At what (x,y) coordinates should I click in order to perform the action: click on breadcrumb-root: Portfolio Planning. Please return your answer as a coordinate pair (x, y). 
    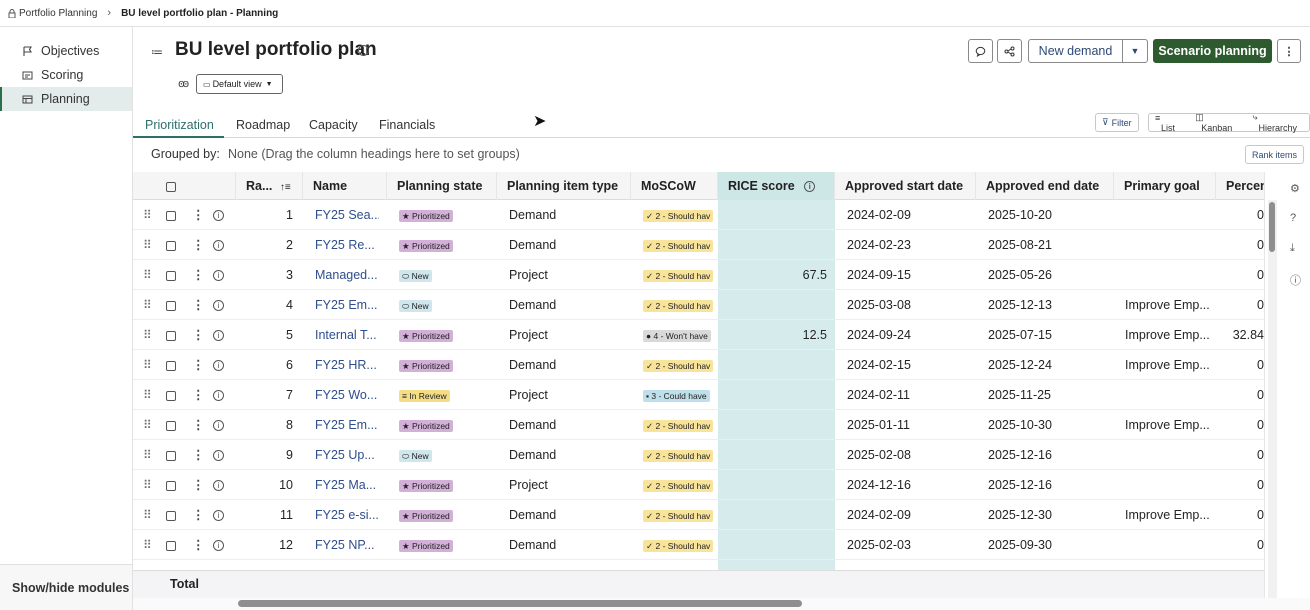
    Looking at the image, I should click on (52, 13).